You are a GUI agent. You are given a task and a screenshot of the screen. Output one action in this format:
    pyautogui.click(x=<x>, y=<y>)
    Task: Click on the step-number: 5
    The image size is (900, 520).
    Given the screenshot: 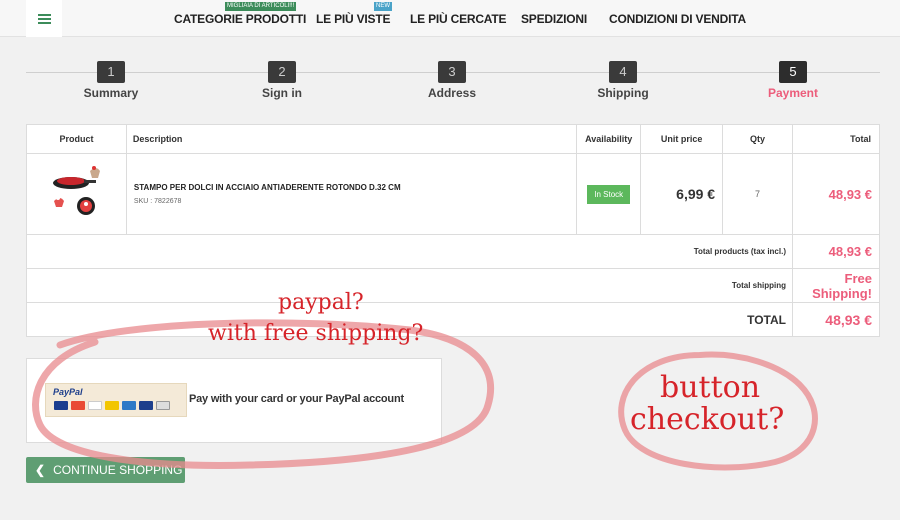 What is the action you would take?
    pyautogui.click(x=793, y=72)
    